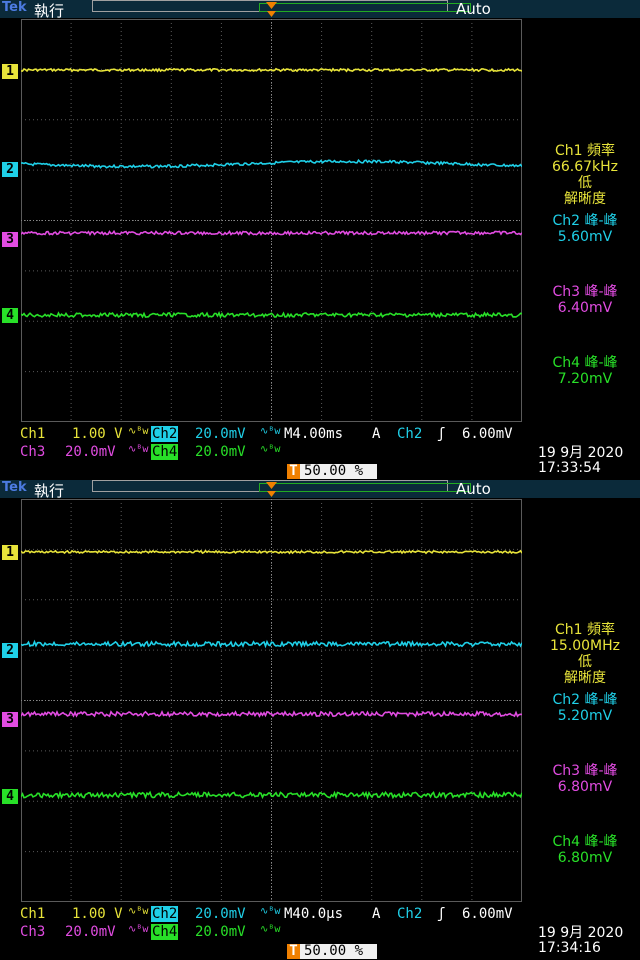 The height and width of the screenshot is (960, 640). I want to click on time: 17:34:16, so click(569, 948).